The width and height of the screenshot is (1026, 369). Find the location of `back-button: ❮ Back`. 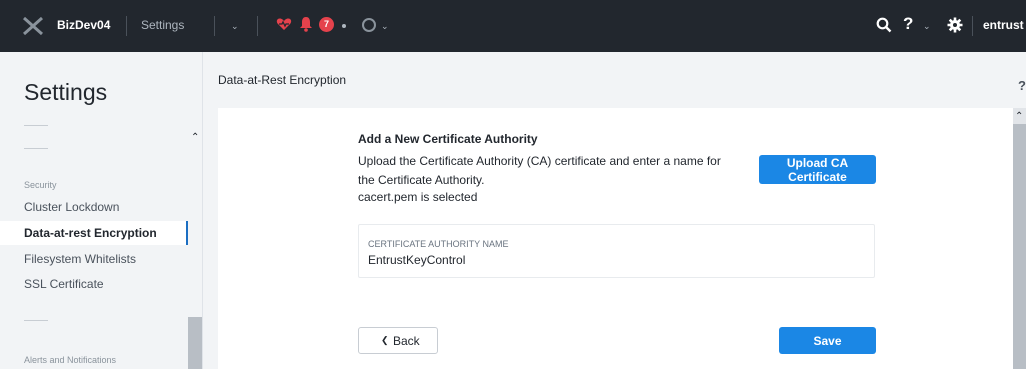

back-button: ❮ Back is located at coordinates (398, 340).